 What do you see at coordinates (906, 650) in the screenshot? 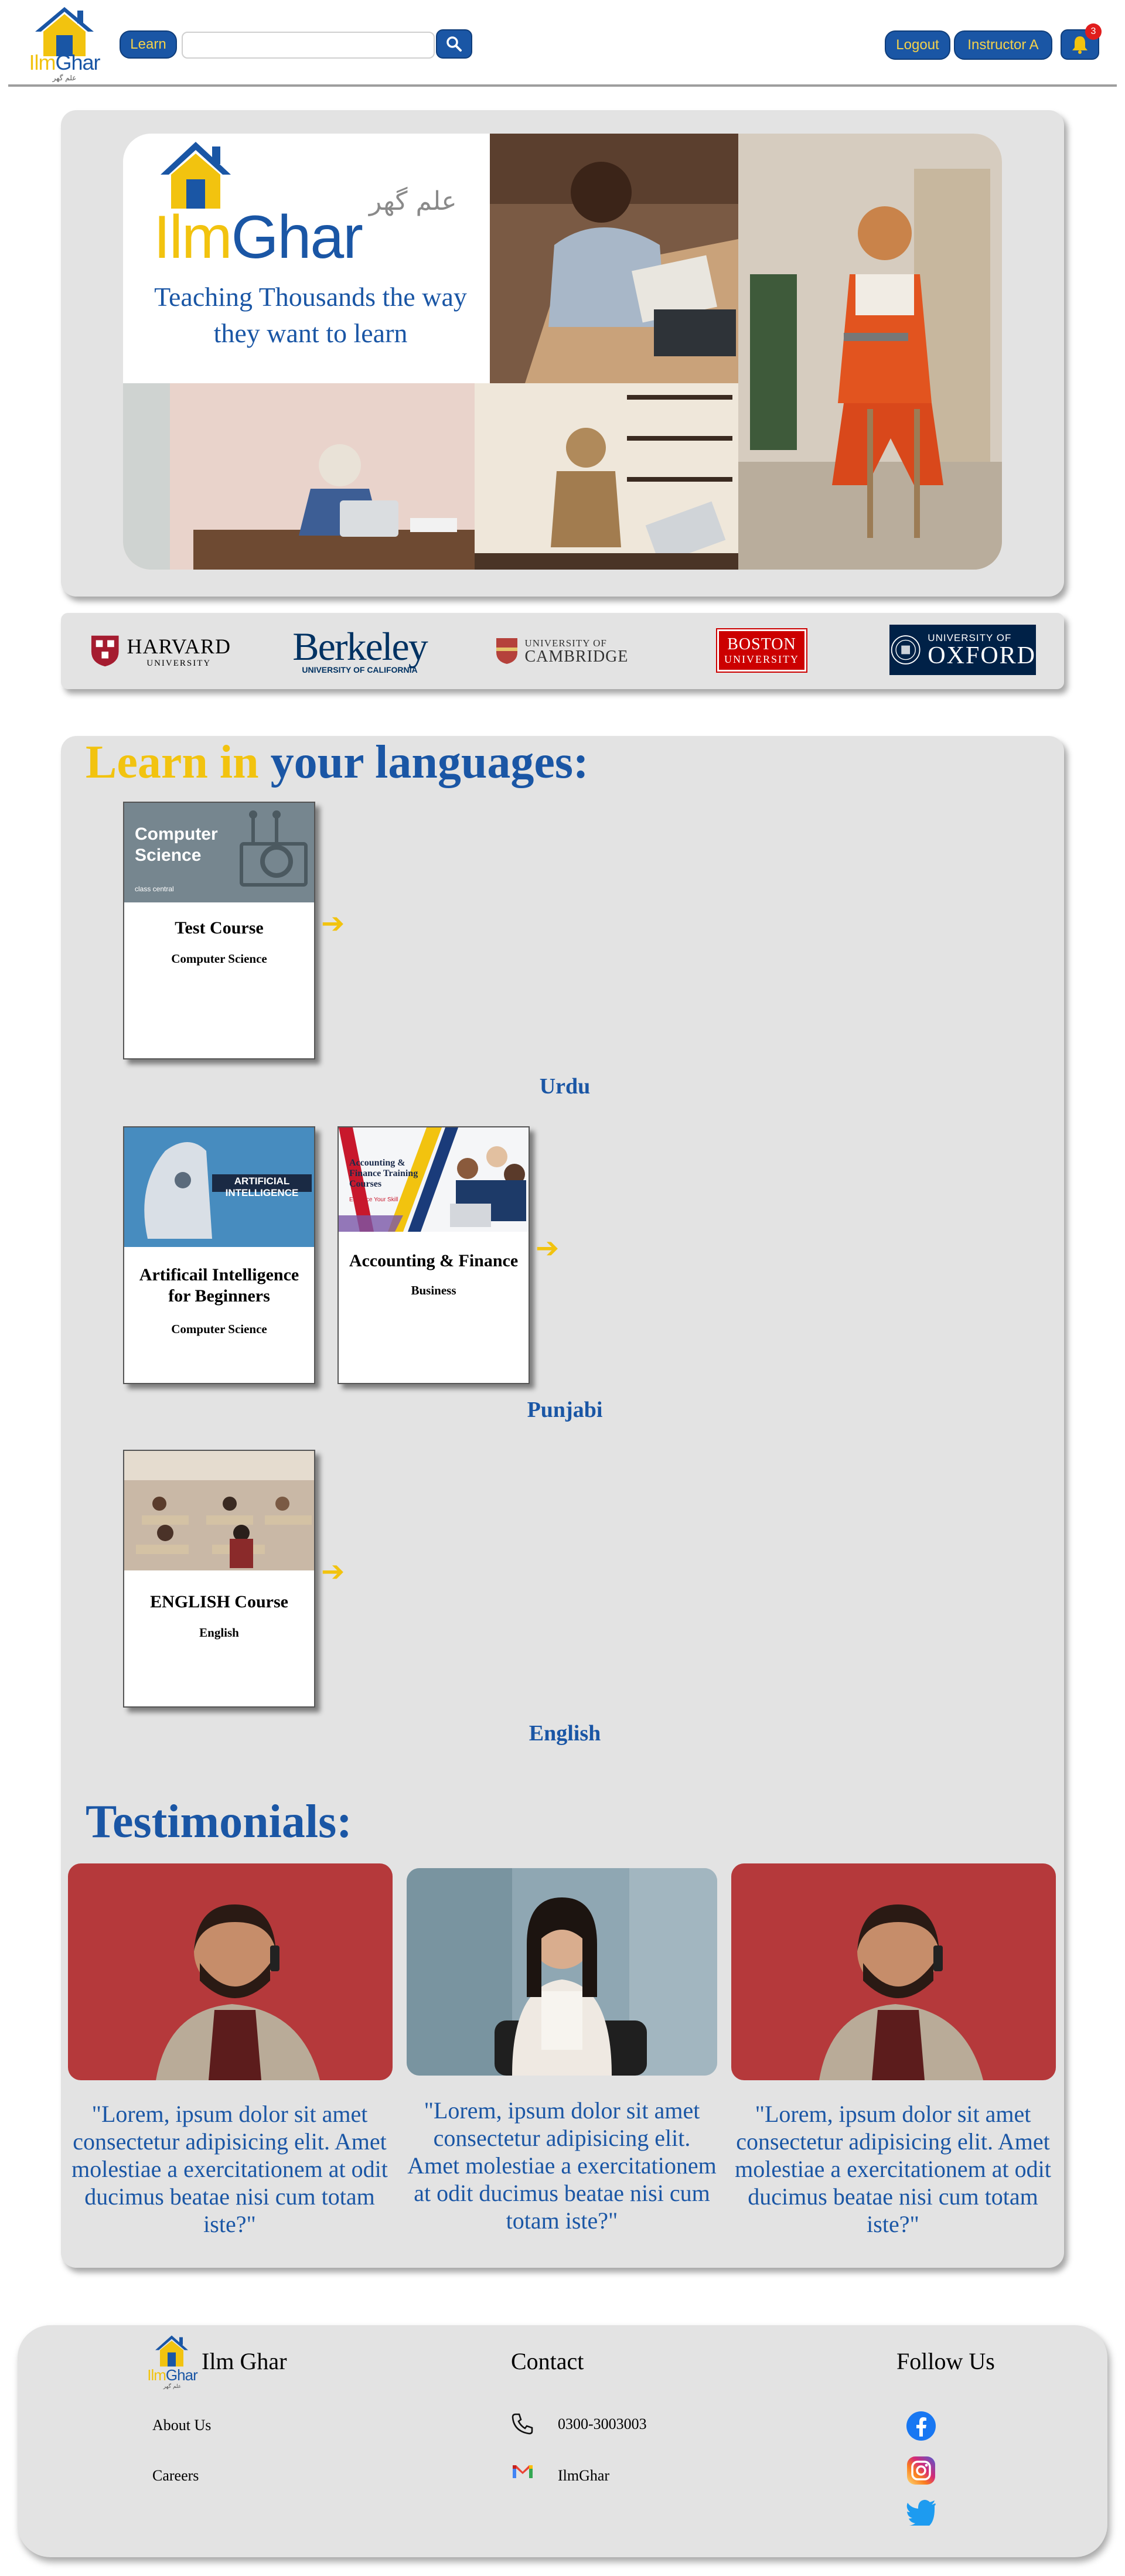
I see `oxford-crest-icon` at bounding box center [906, 650].